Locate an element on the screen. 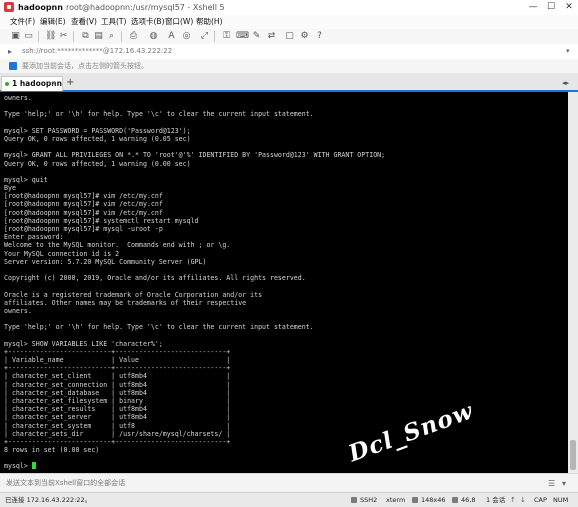 The height and width of the screenshot is (507, 578). status-caps: CAP is located at coordinates (540, 500).